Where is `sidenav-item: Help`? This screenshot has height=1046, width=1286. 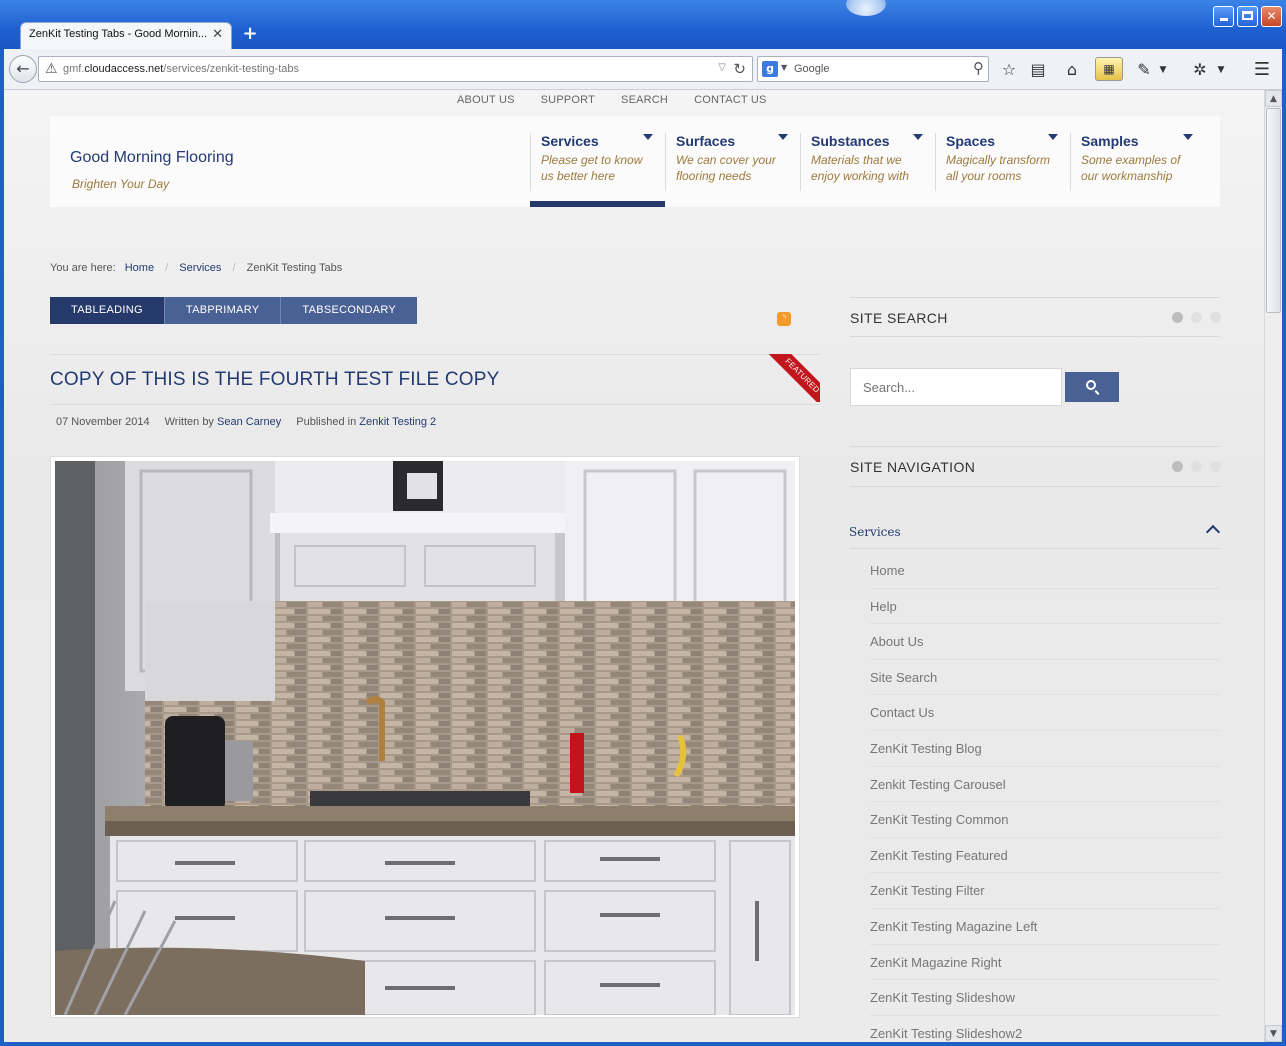 sidenav-item: Help is located at coordinates (1045, 607).